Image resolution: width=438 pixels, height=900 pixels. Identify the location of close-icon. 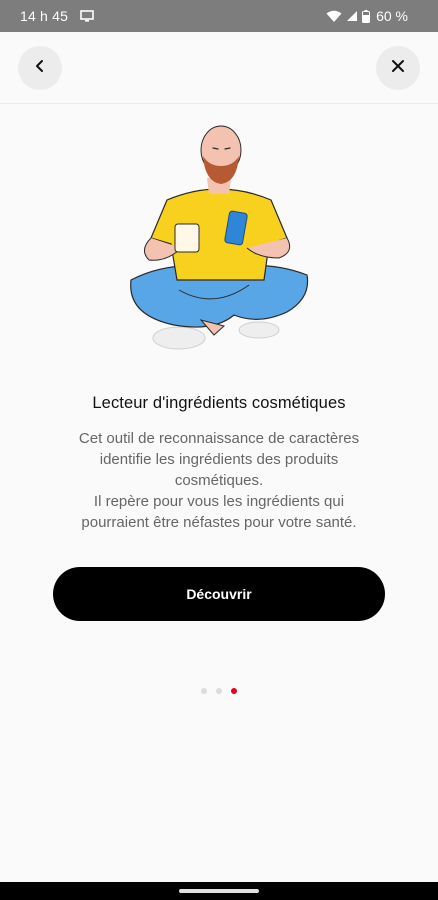
(398, 68).